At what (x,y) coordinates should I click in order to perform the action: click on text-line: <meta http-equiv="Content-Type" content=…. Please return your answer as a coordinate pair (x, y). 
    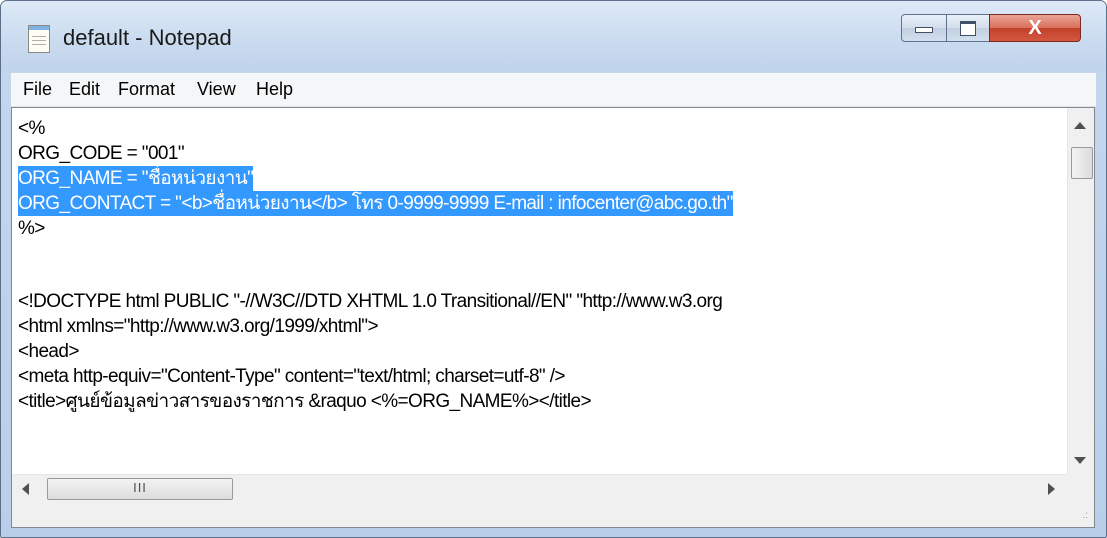
    Looking at the image, I should click on (292, 376).